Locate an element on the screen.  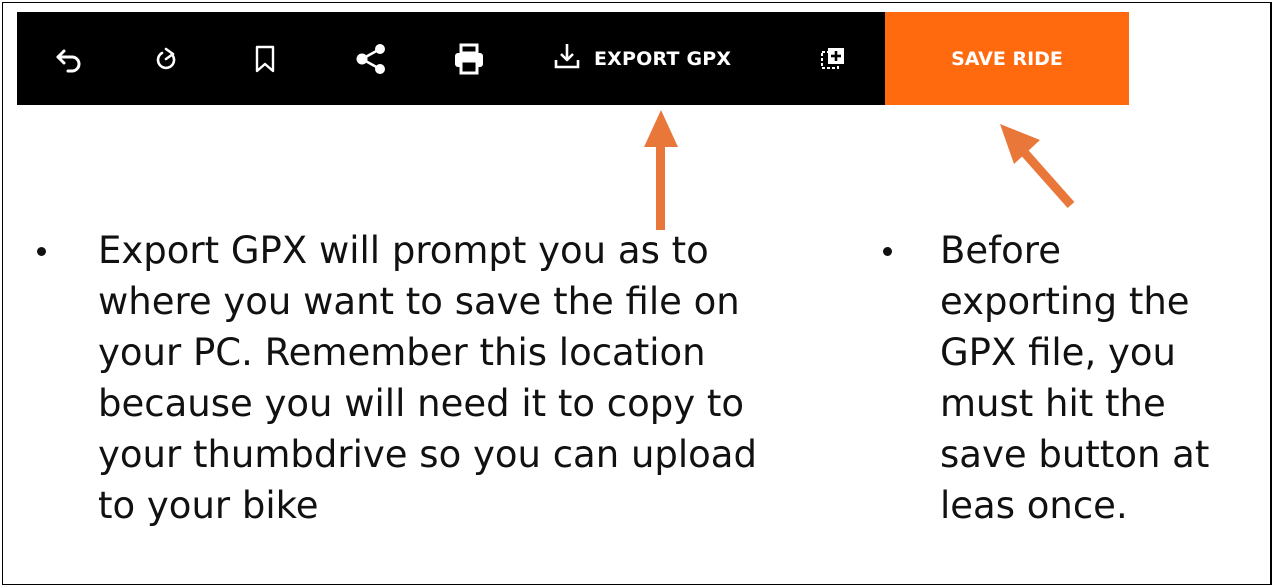
note-line: to your bike is located at coordinates (208, 505).